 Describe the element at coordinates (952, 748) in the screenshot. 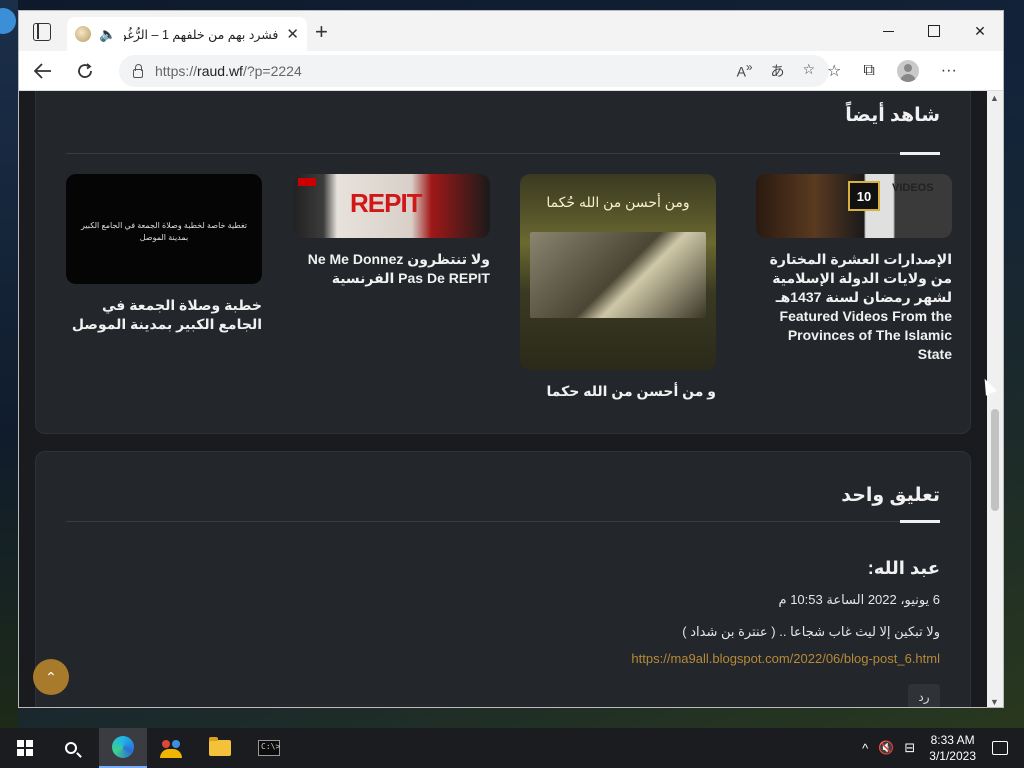

I see `taskbar-clock: 8:33 AM 3/1/2023` at that location.